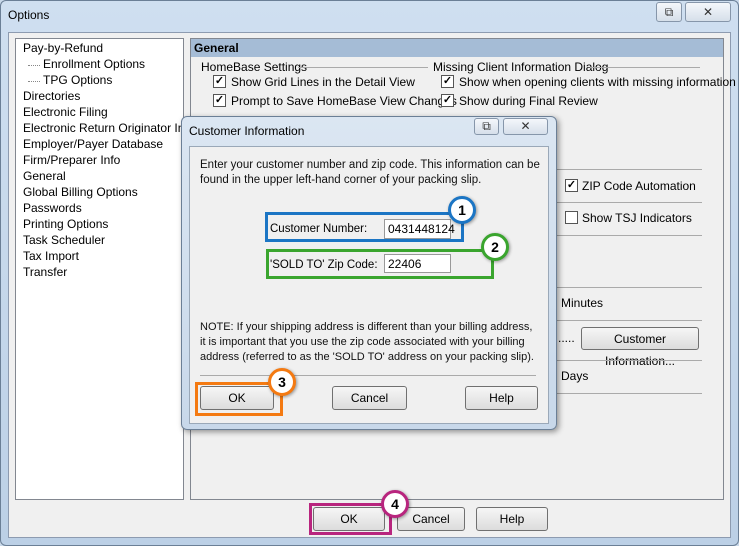 The height and width of the screenshot is (546, 739). Describe the element at coordinates (93, 144) in the screenshot. I see `sidebar-item: Employer/Payer Database` at that location.